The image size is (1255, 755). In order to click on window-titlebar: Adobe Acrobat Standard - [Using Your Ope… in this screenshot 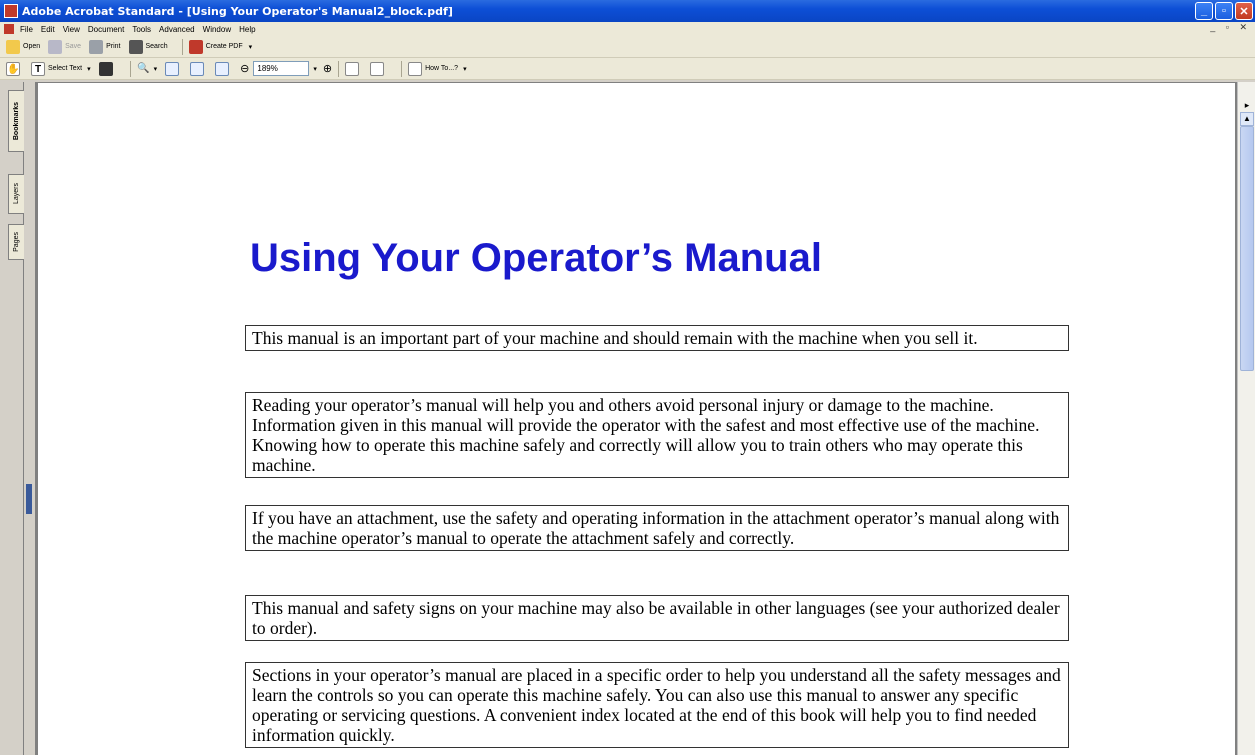, I will do `click(627, 11)`.